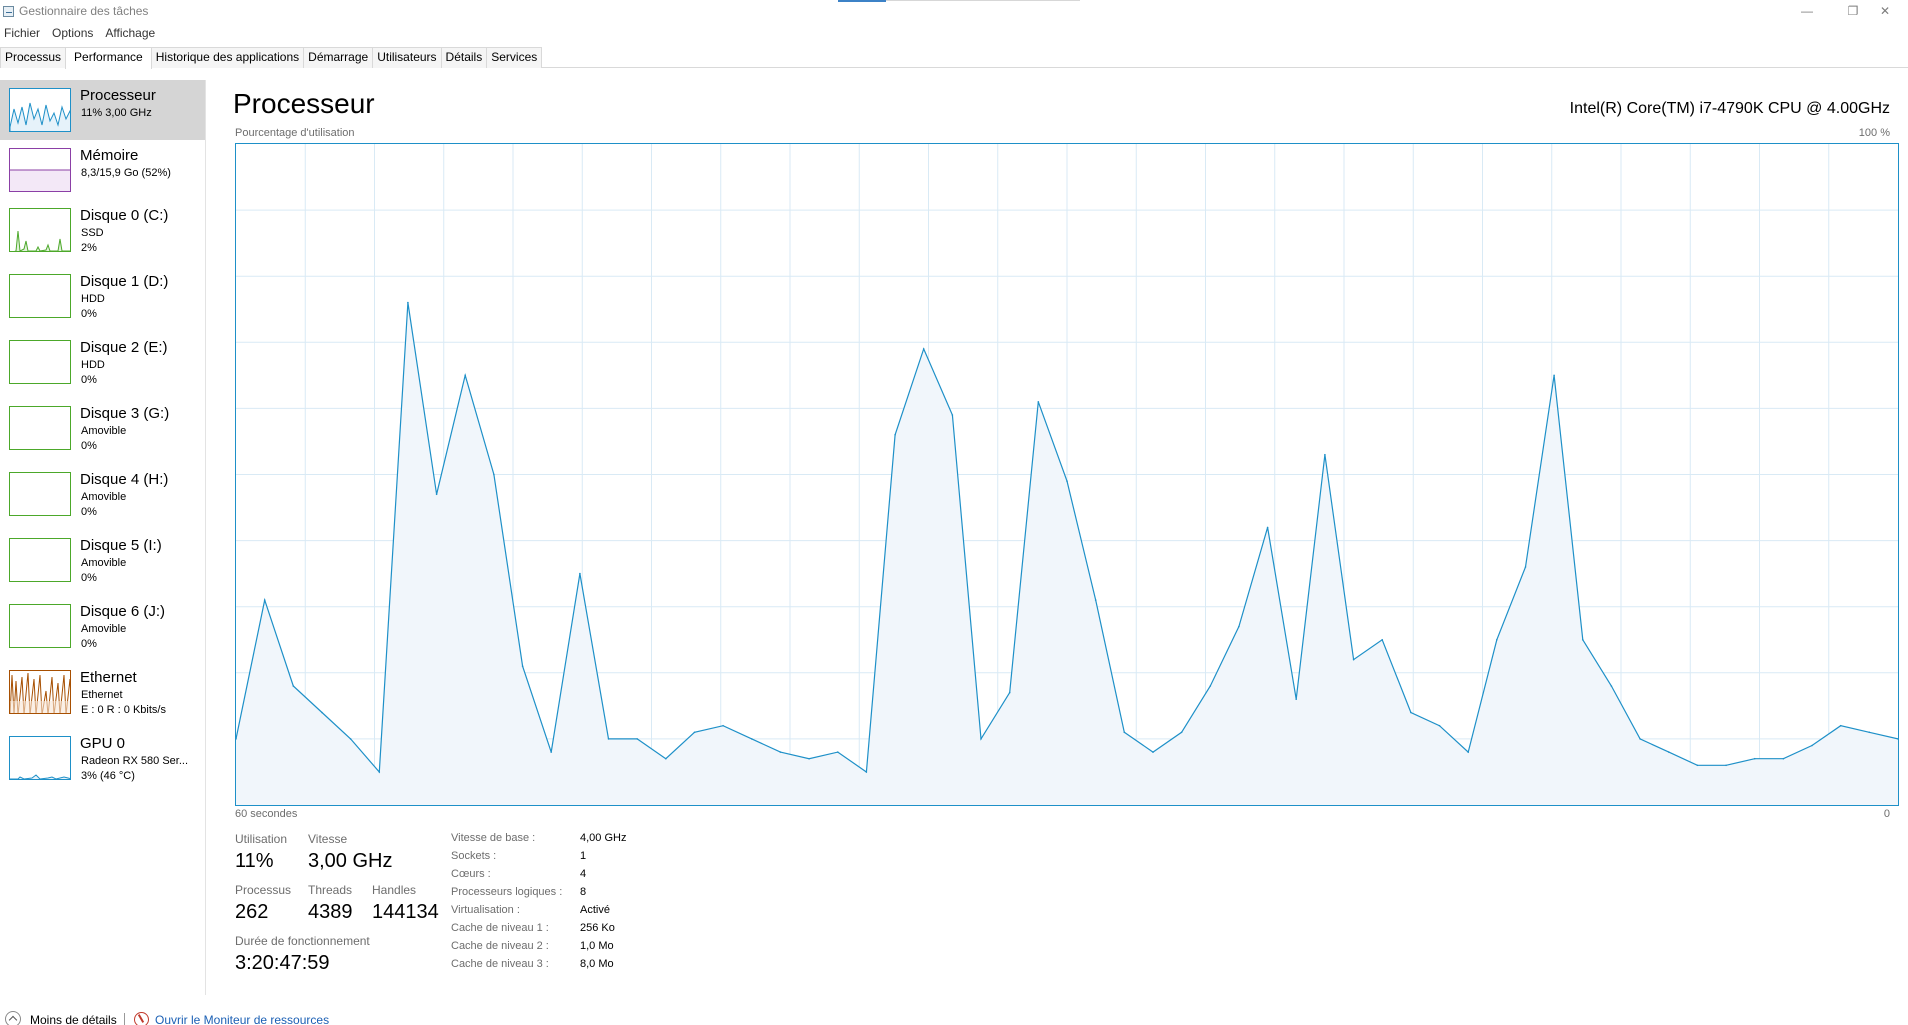 The image size is (1908, 1025). I want to click on graph-time-label: 60 secondes, so click(266, 814).